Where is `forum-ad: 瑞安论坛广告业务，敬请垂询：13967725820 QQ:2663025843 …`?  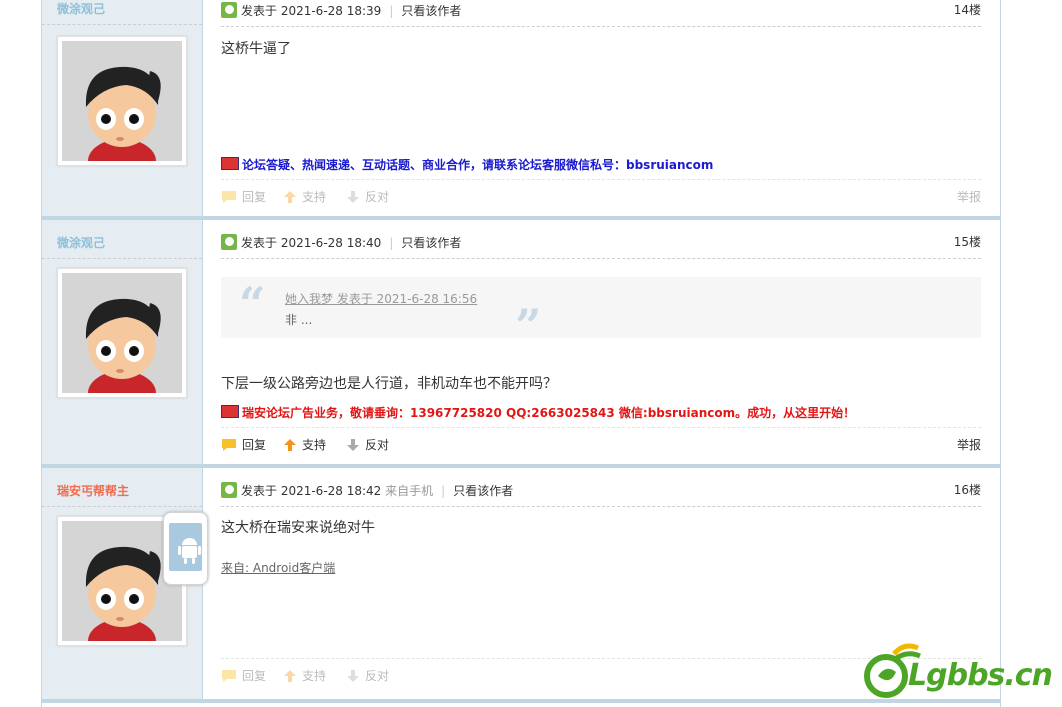
forum-ad: 瑞安论坛广告业务，敬请垂询：13967725820 QQ:2663025843 … is located at coordinates (538, 412).